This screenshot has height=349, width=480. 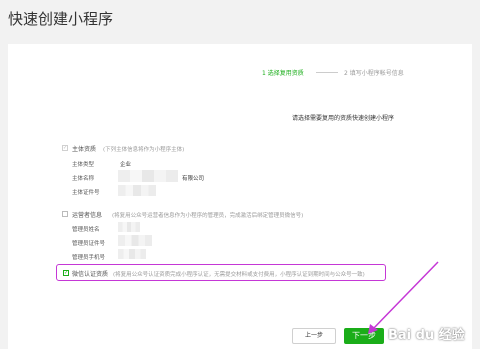 I want to click on annotation-arrow-icon, so click(x=403, y=297).